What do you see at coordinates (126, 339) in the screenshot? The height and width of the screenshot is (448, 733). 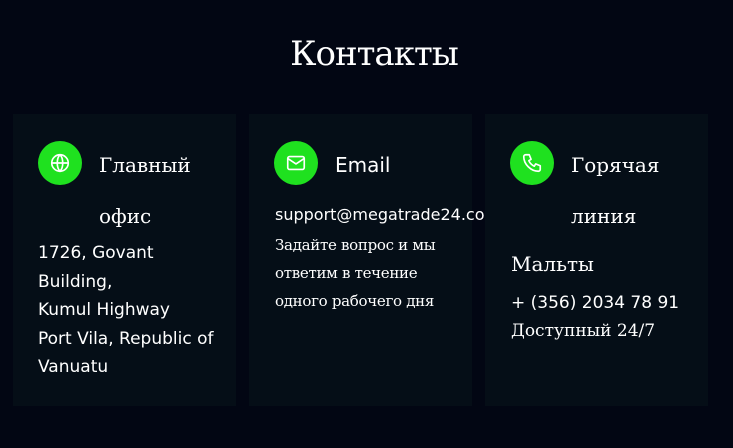 I see `office-address-line: Port Vila, Republic of` at bounding box center [126, 339].